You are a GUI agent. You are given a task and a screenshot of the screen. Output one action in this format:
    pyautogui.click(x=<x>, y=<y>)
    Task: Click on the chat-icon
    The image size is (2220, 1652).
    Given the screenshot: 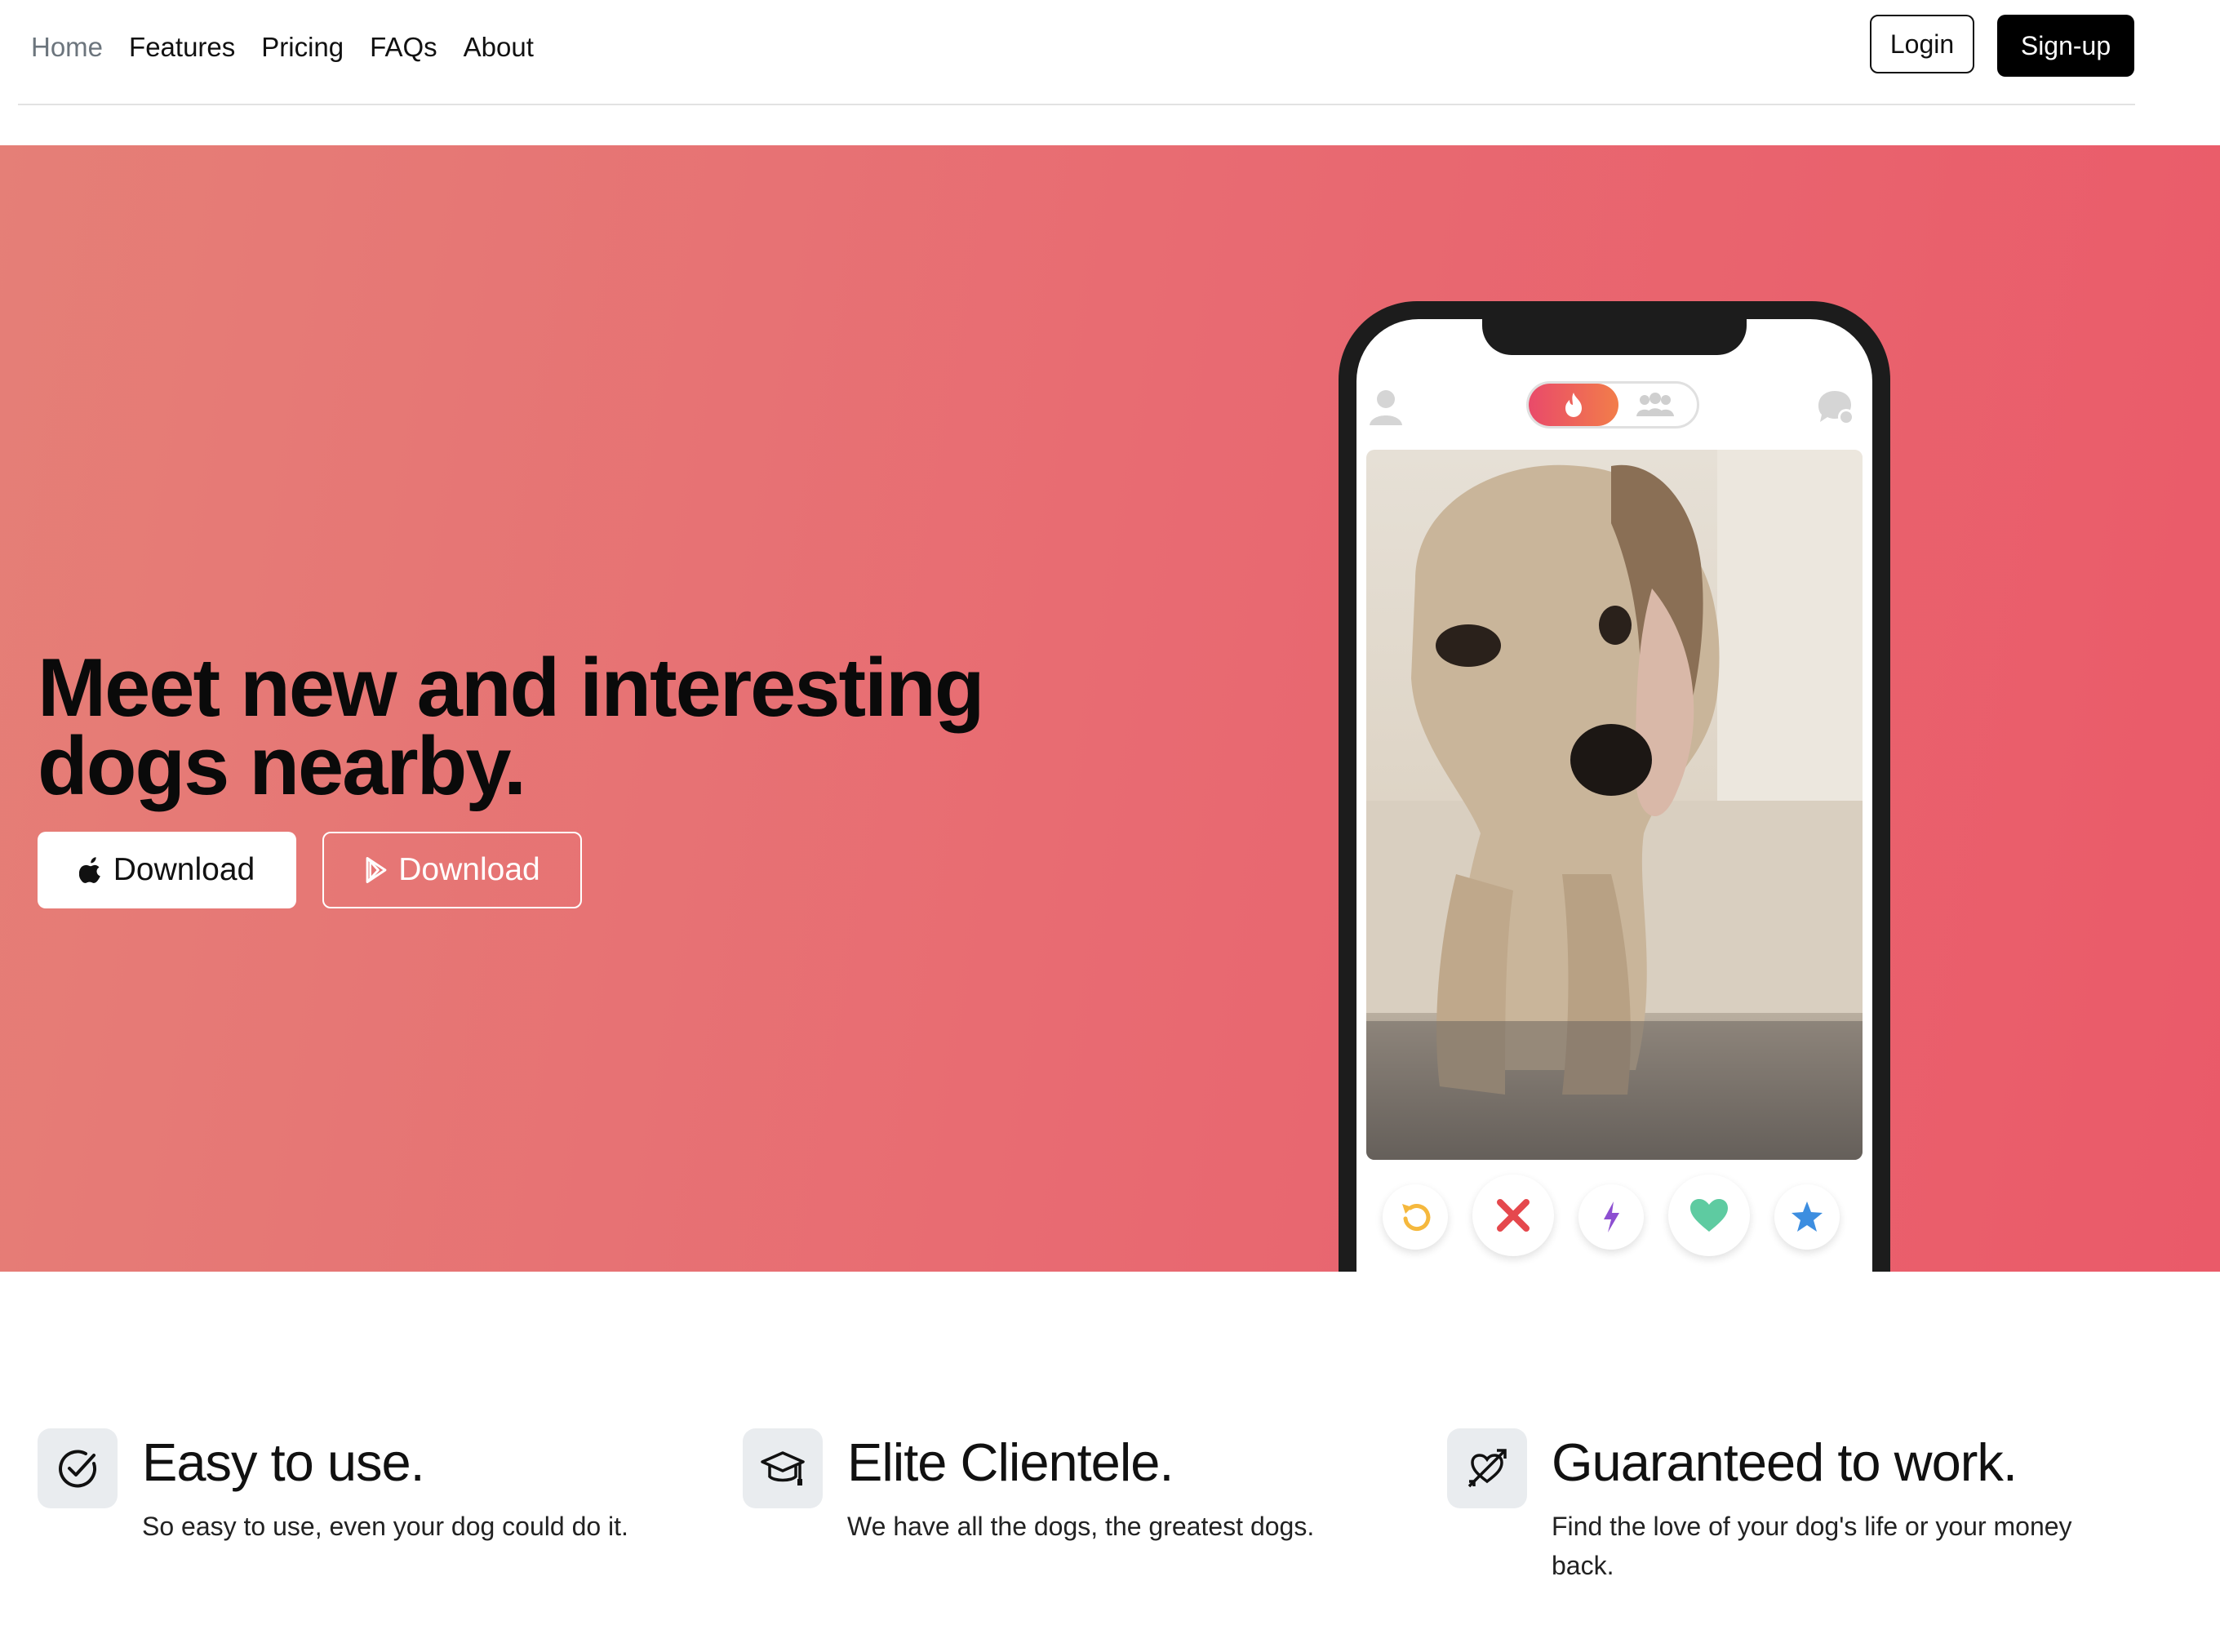 What is the action you would take?
    pyautogui.click(x=1836, y=408)
    